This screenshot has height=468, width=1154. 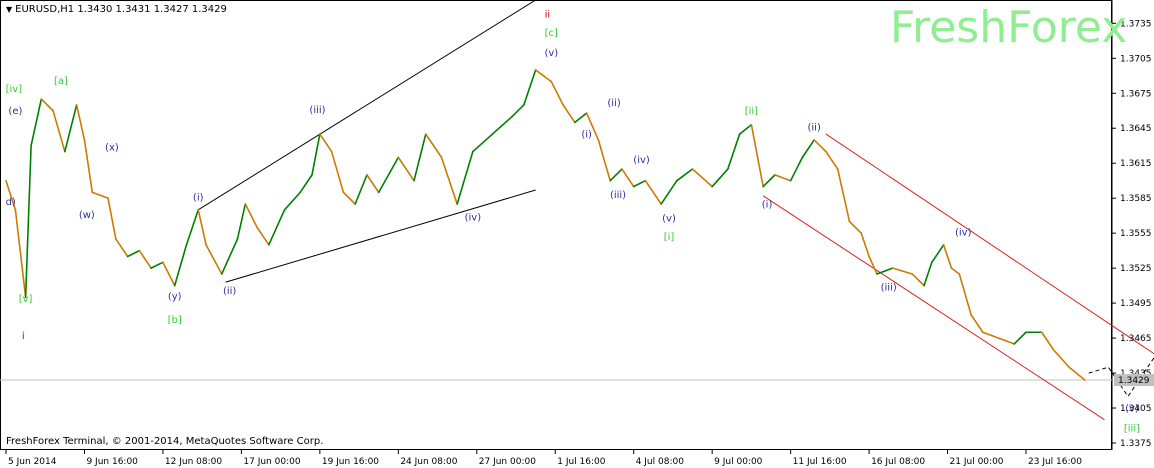 I want to click on y-tick-label: 1.3405, so click(x=1136, y=409).